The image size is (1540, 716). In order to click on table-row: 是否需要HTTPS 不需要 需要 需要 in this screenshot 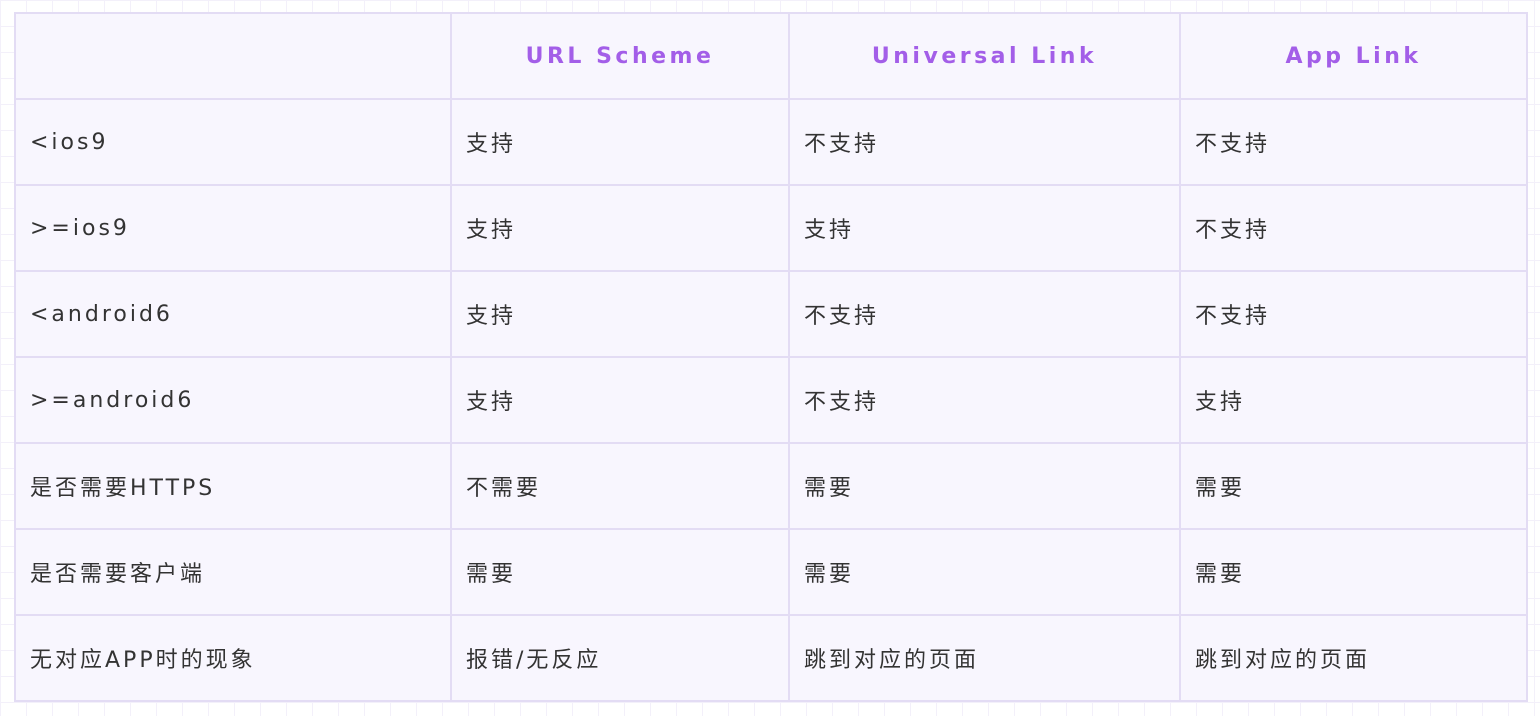, I will do `click(771, 486)`.